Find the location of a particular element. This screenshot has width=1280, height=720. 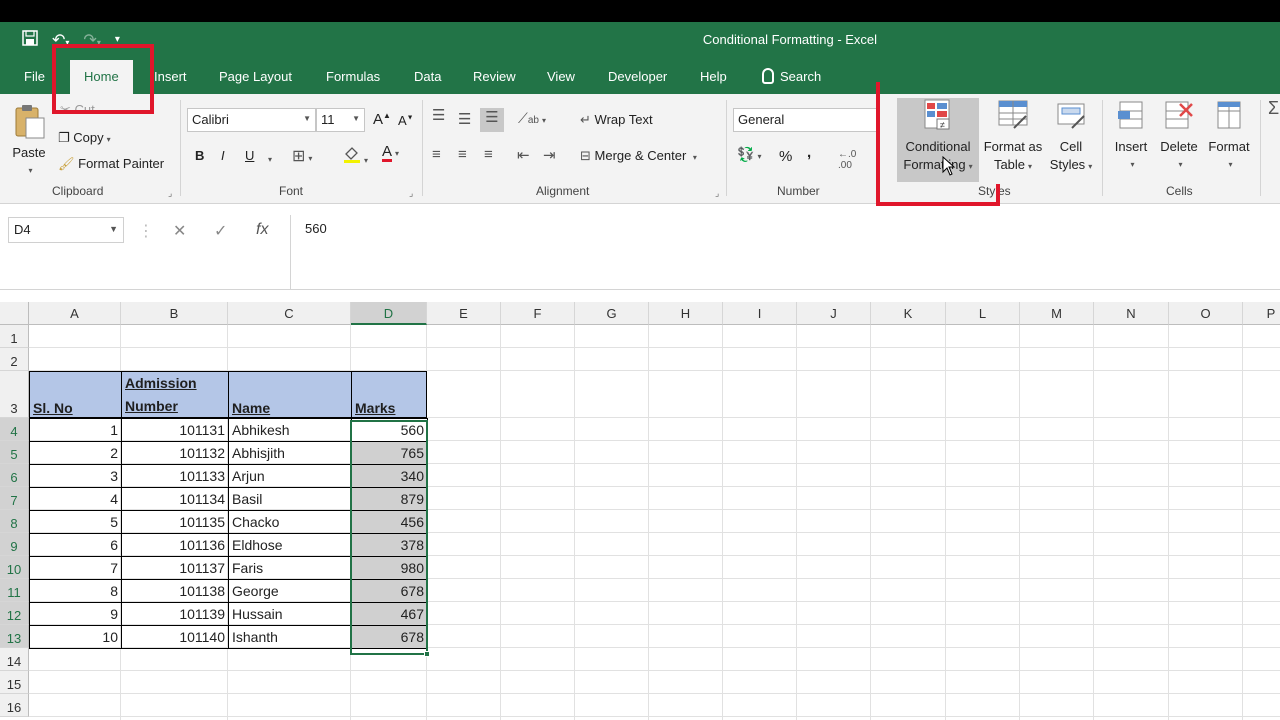

cell-sl-no: 3 is located at coordinates (75, 476).